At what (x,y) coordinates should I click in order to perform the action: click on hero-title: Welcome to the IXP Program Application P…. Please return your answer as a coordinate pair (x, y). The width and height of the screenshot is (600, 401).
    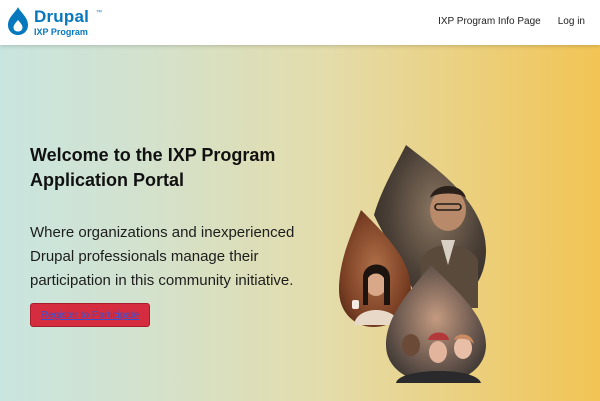
    Looking at the image, I should click on (153, 167).